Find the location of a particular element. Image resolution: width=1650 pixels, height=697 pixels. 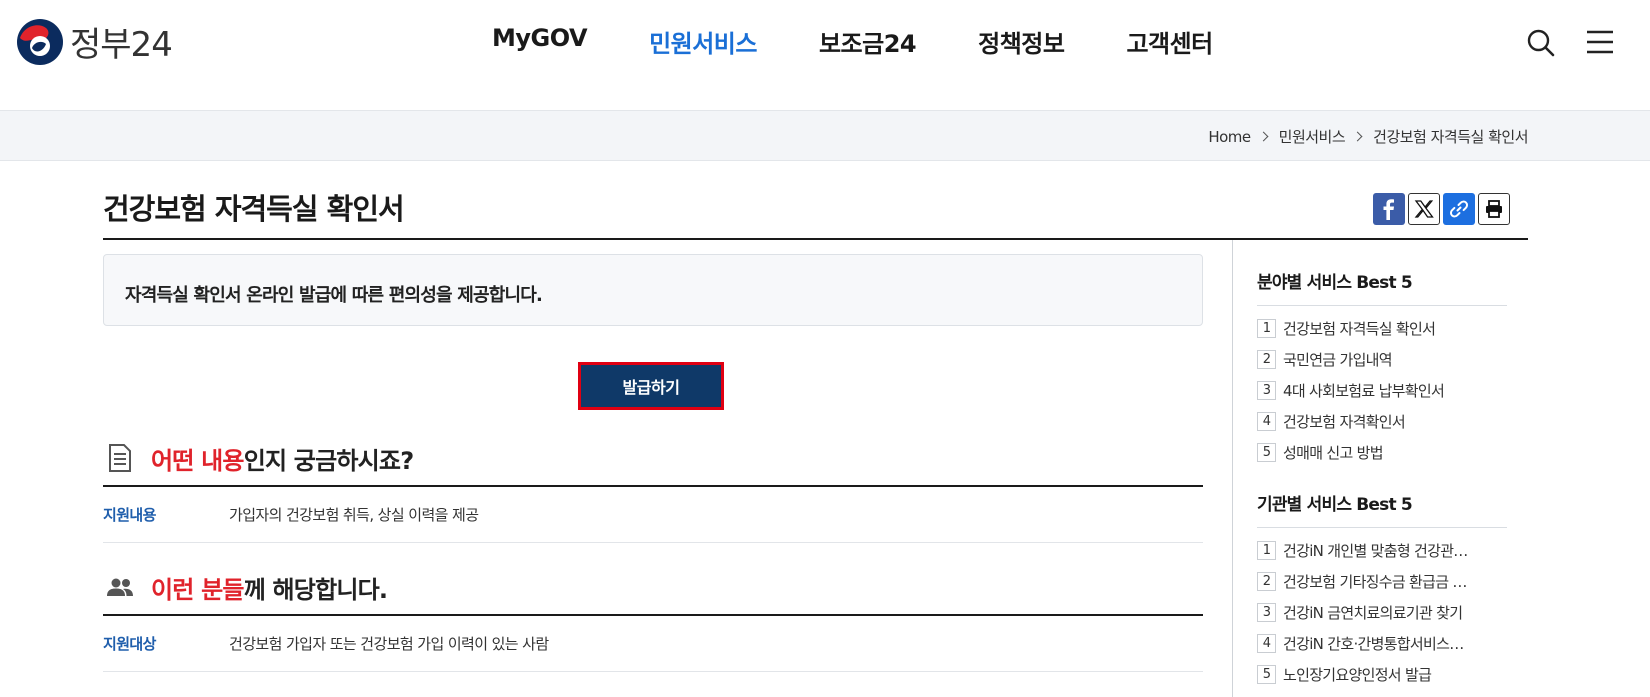

section-content-highlight: 어떤 내용 is located at coordinates (197, 460).